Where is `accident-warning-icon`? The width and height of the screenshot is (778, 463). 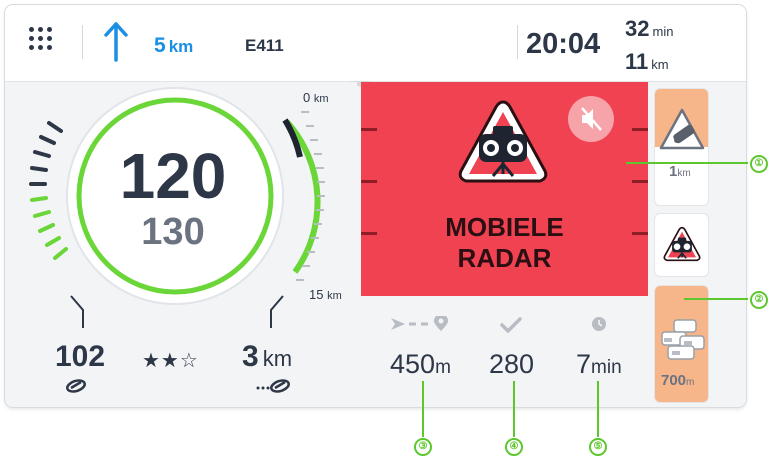 accident-warning-icon is located at coordinates (682, 129).